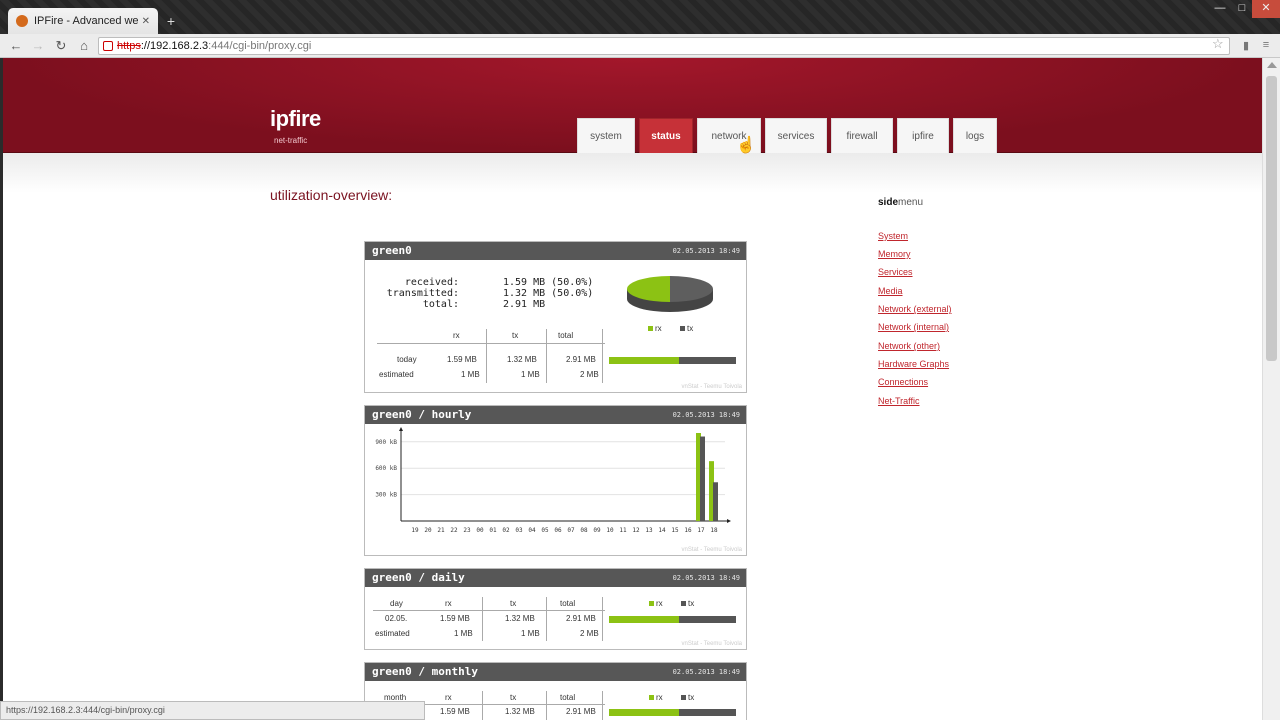  Describe the element at coordinates (644, 360) in the screenshot. I see `today-rx-bar` at that location.